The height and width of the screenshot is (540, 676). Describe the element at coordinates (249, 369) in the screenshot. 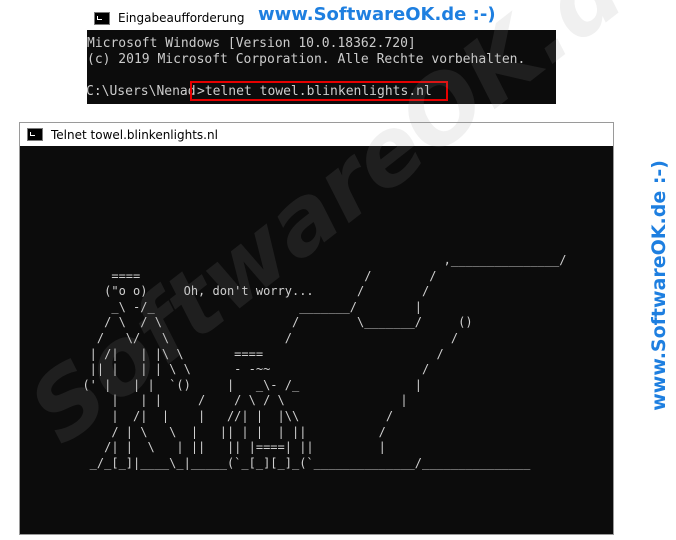

I see `ascii-art-line: || | | | \ \ - -~~ /` at that location.